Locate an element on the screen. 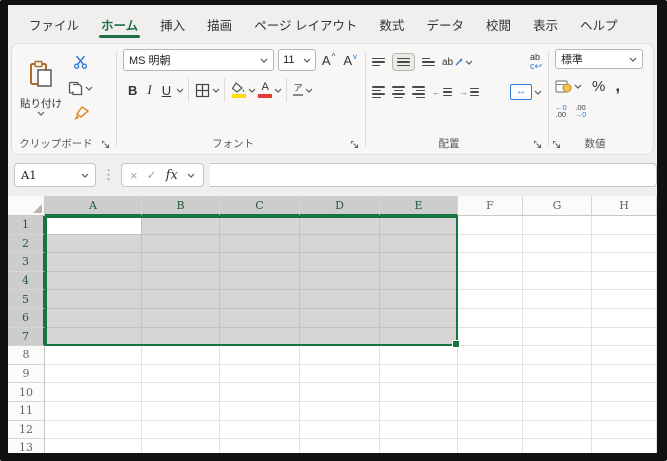  row-header-6: 6 is located at coordinates (26, 318).